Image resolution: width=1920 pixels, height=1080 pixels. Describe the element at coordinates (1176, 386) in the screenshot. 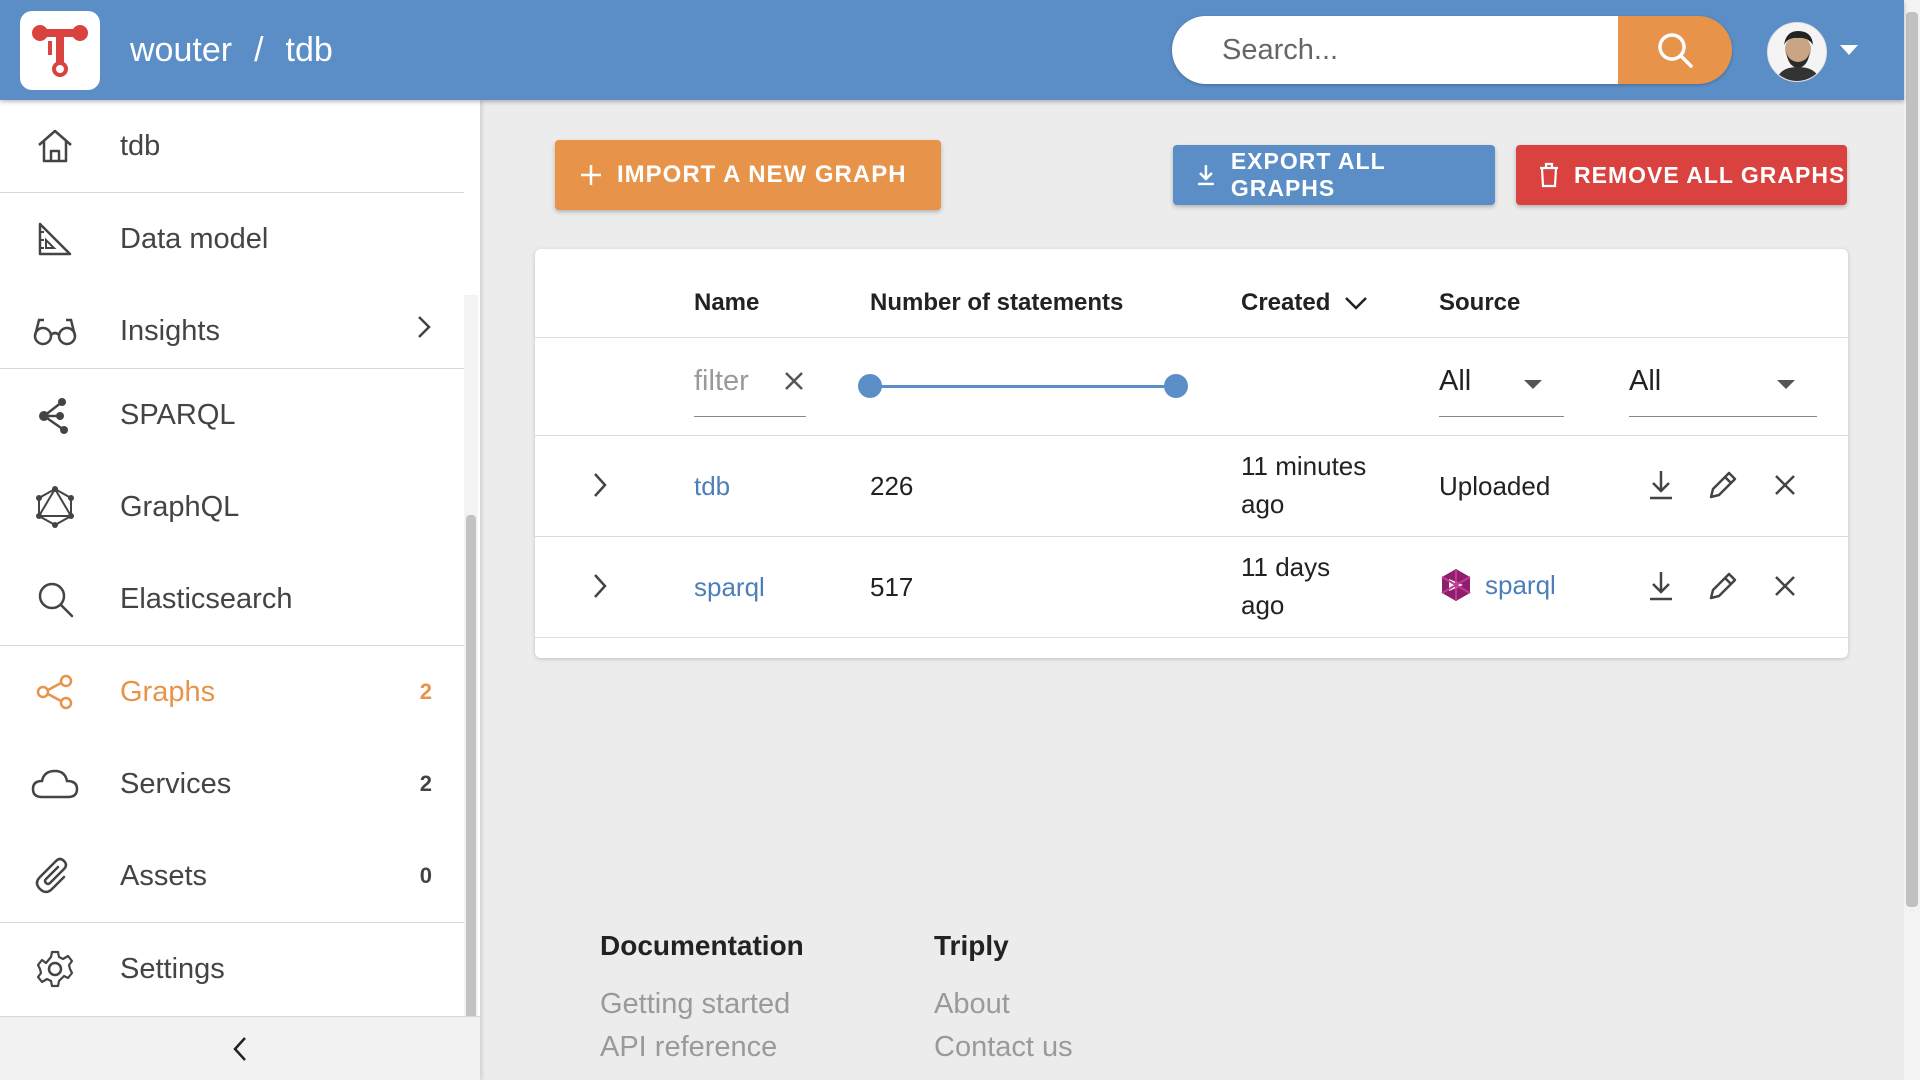

I see `range-slider-max-handle` at that location.